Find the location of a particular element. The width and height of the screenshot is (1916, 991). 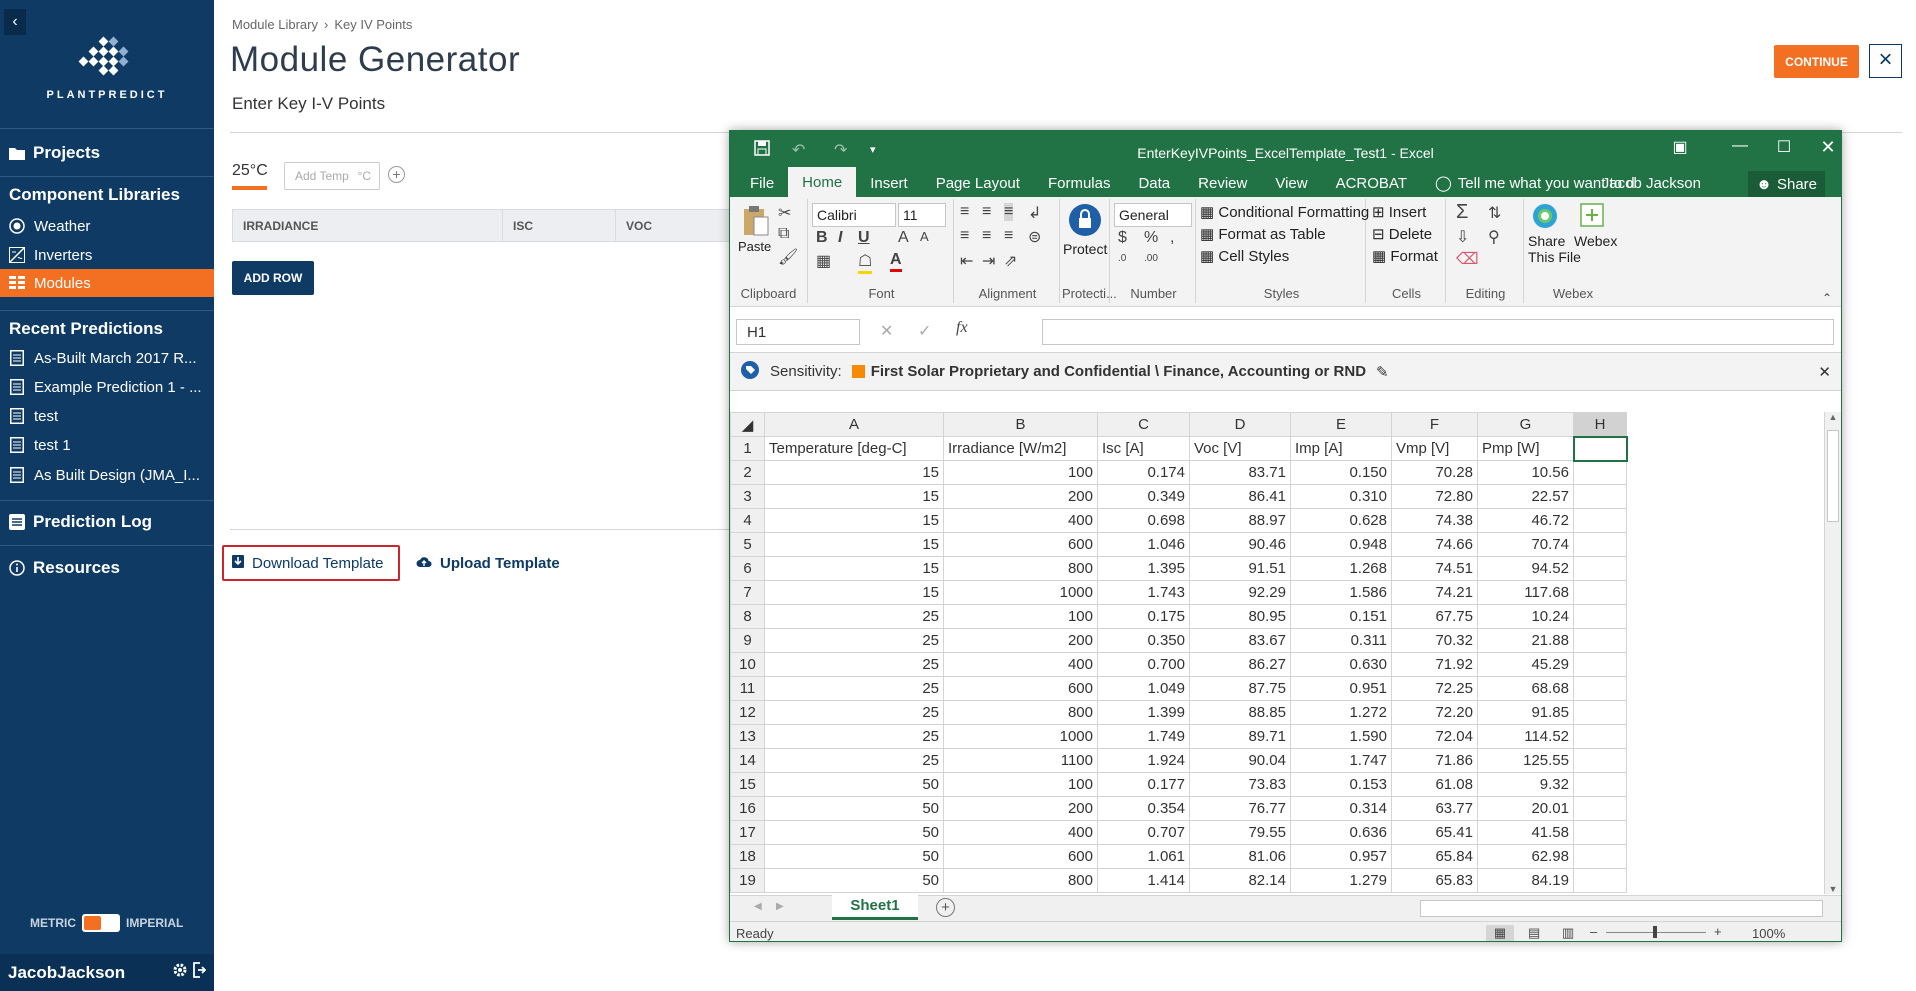

column-header: G is located at coordinates (1525, 424).